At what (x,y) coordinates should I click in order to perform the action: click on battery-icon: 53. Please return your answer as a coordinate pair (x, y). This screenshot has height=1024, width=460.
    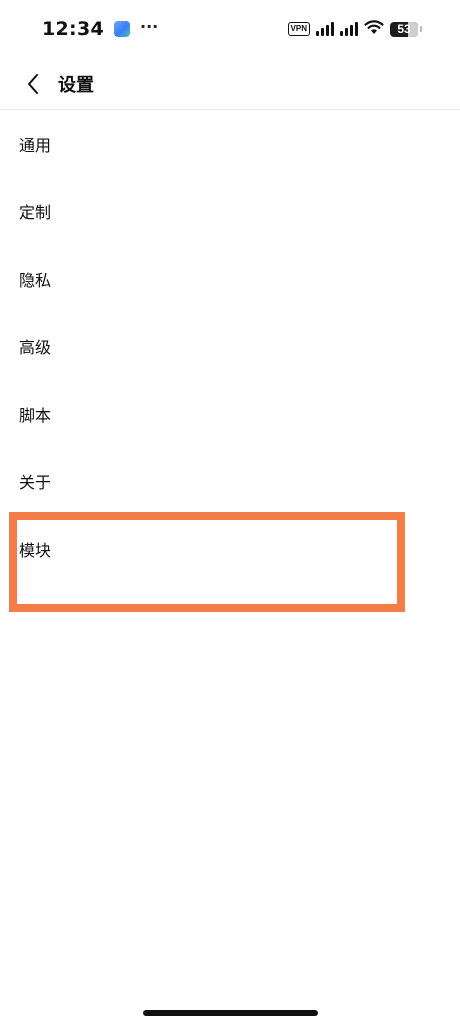
    Looking at the image, I should click on (404, 29).